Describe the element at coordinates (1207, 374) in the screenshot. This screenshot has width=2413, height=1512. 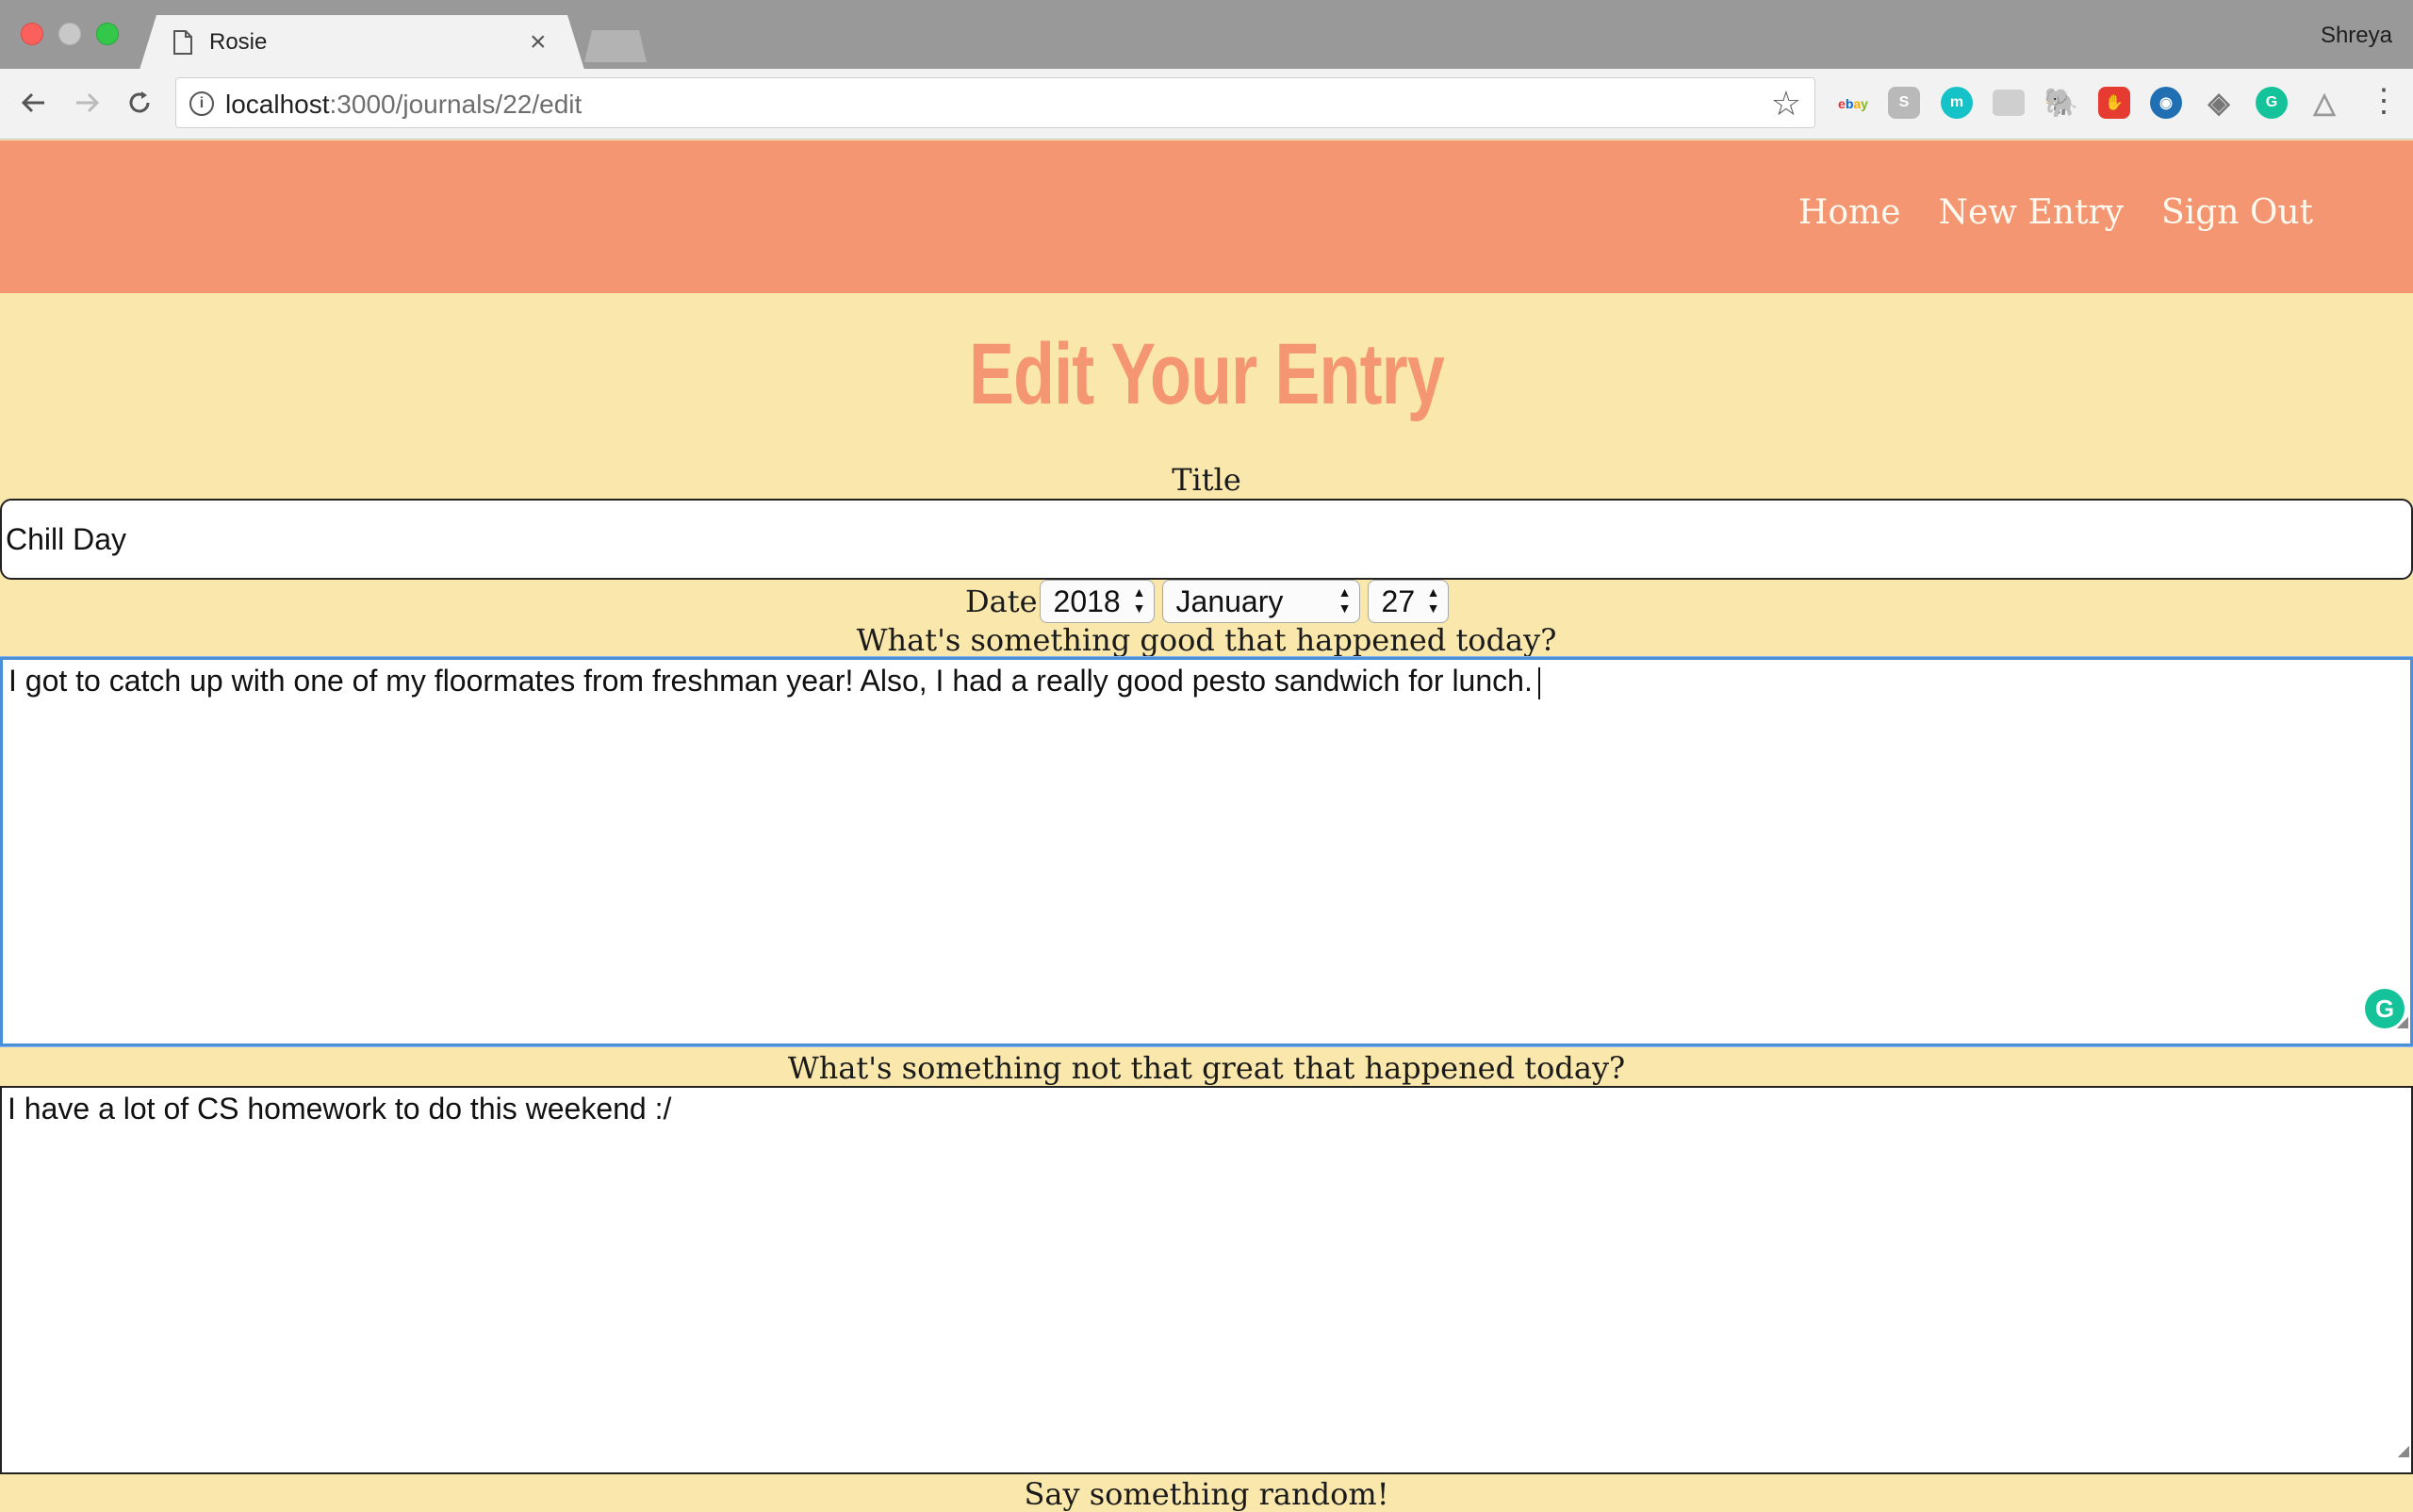
I see `page-title: Edit Your Entry` at that location.